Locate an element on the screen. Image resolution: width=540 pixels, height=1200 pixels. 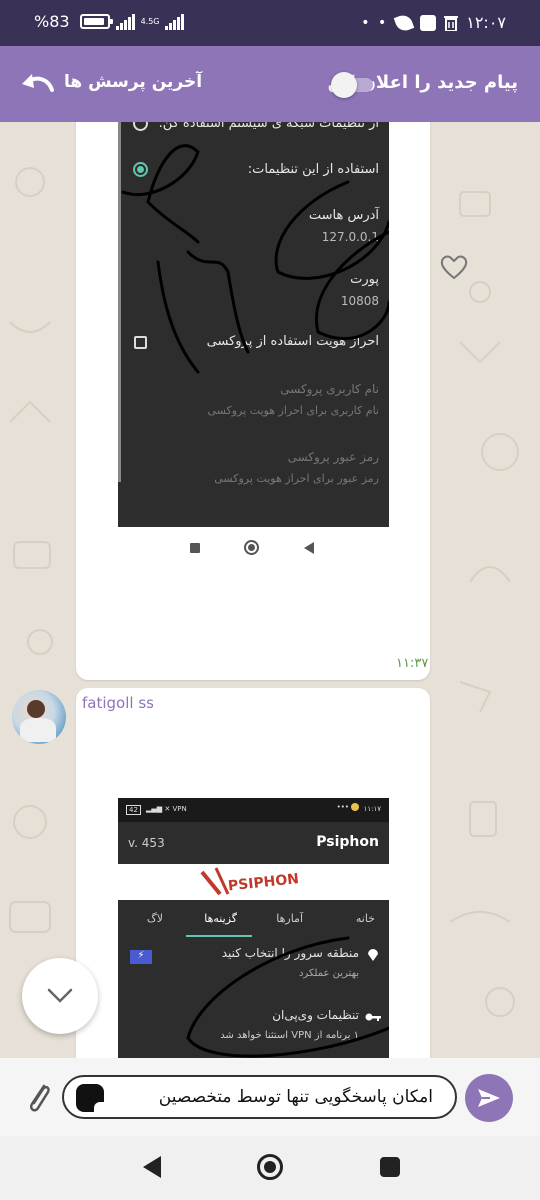
attach-icon is located at coordinates (39, 1097).